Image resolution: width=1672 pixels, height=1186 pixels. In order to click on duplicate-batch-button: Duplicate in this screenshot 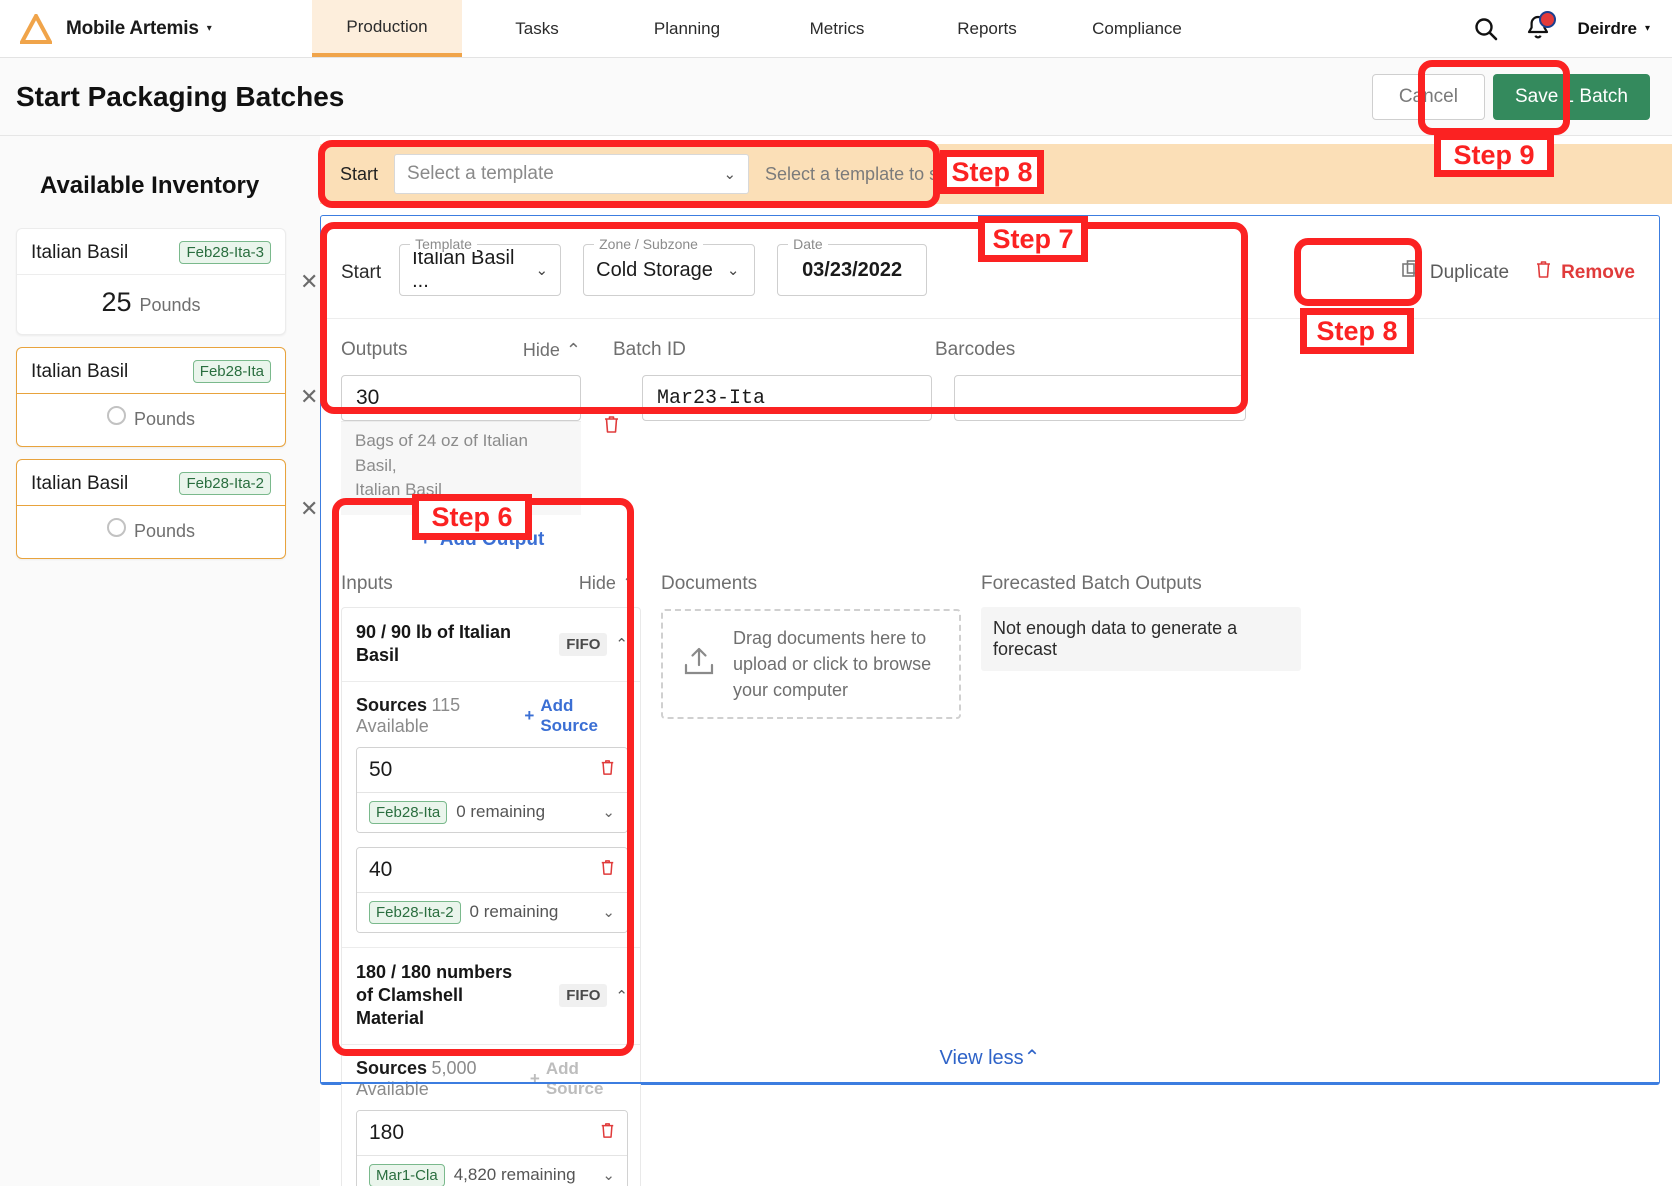, I will do `click(1455, 272)`.